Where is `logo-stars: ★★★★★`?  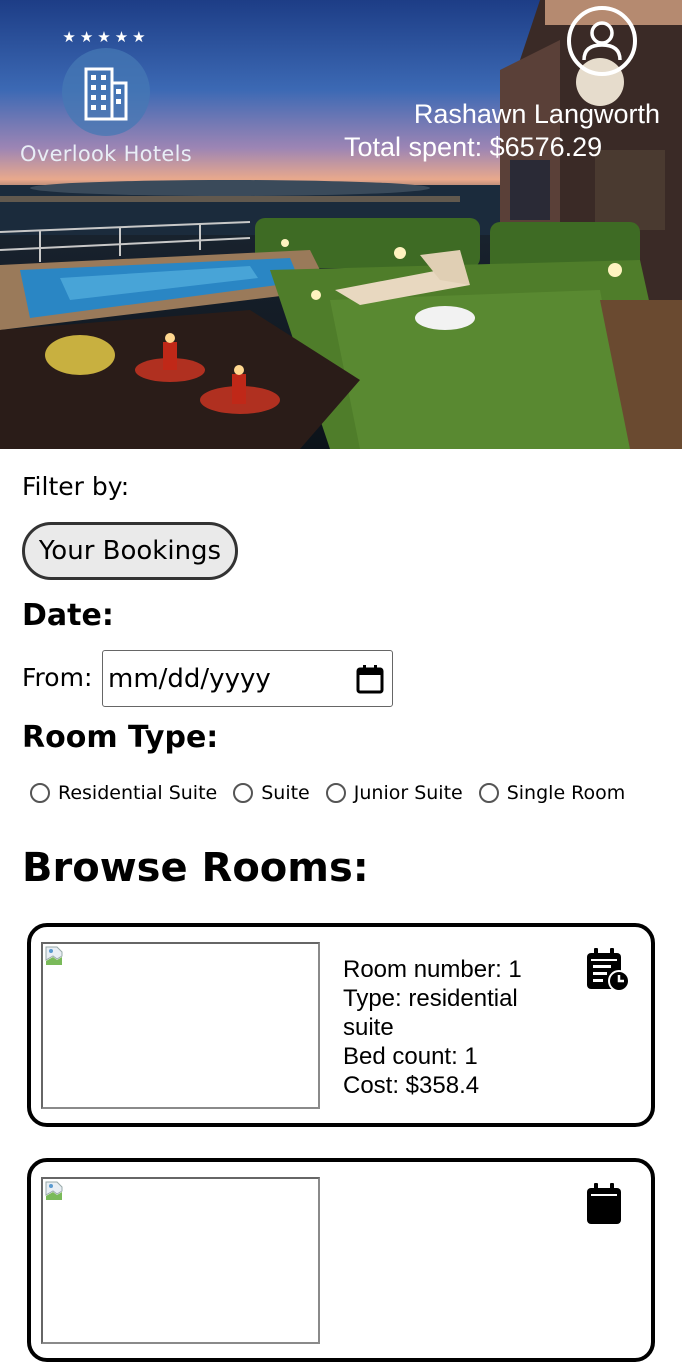 logo-stars: ★★★★★ is located at coordinates (106, 37).